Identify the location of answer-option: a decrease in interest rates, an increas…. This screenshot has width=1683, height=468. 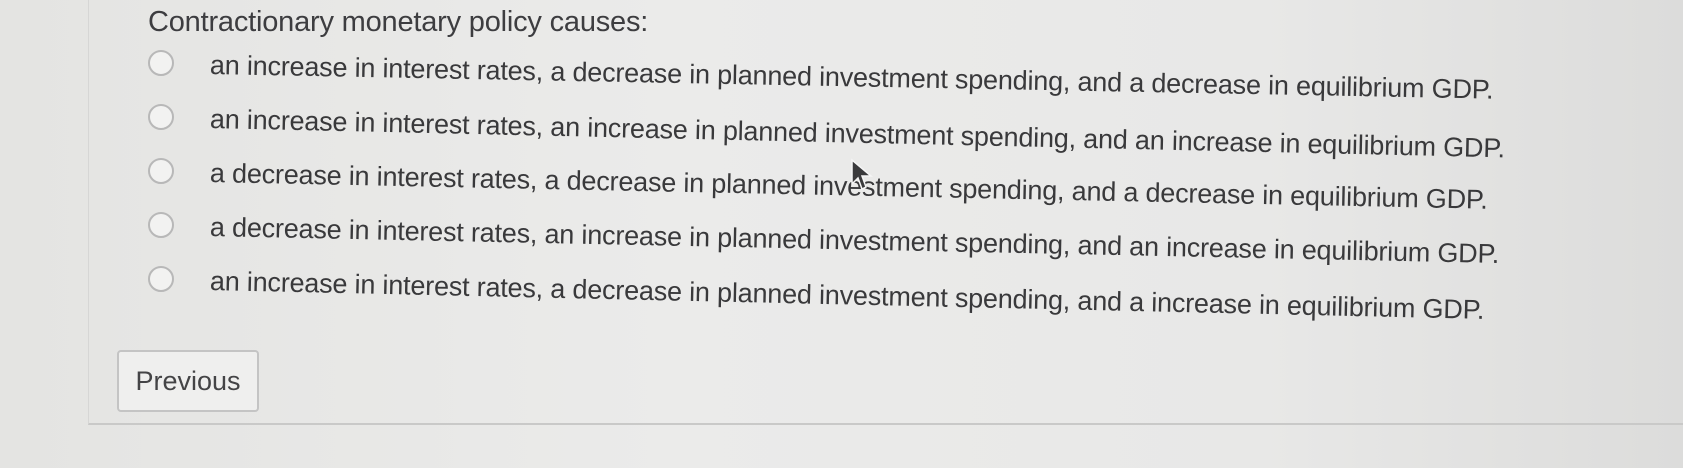
(826, 237).